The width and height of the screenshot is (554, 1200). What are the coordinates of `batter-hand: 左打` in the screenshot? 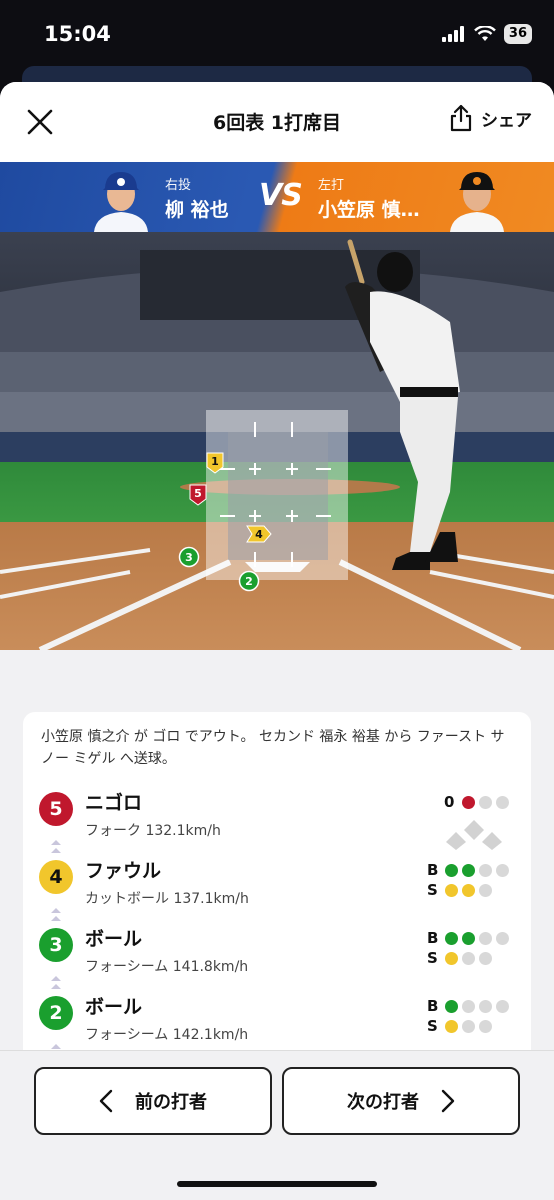 It's located at (331, 185).